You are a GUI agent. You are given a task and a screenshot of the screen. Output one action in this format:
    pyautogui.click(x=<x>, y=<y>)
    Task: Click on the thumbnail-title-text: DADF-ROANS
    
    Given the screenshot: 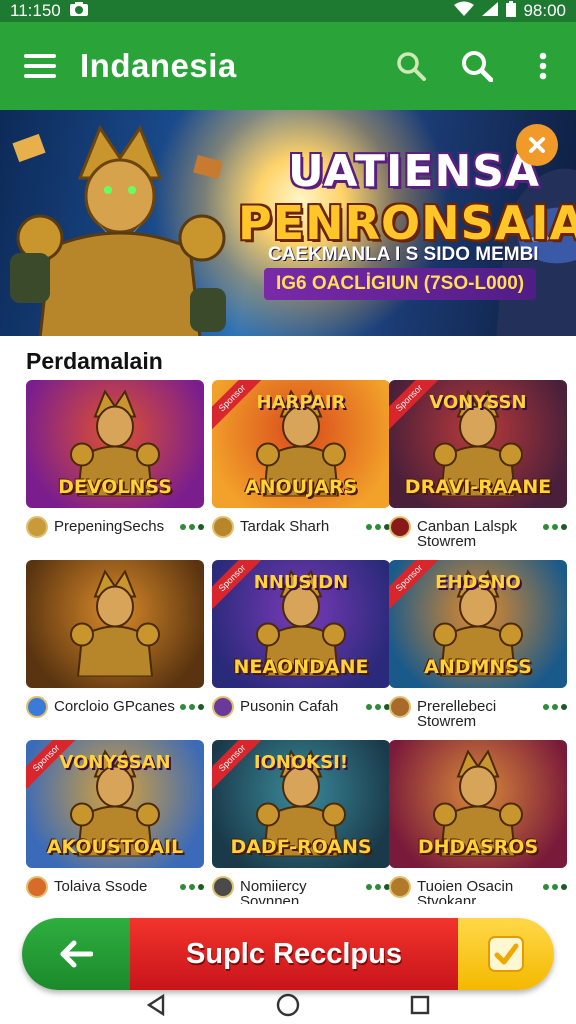 What is the action you would take?
    pyautogui.click(x=301, y=847)
    